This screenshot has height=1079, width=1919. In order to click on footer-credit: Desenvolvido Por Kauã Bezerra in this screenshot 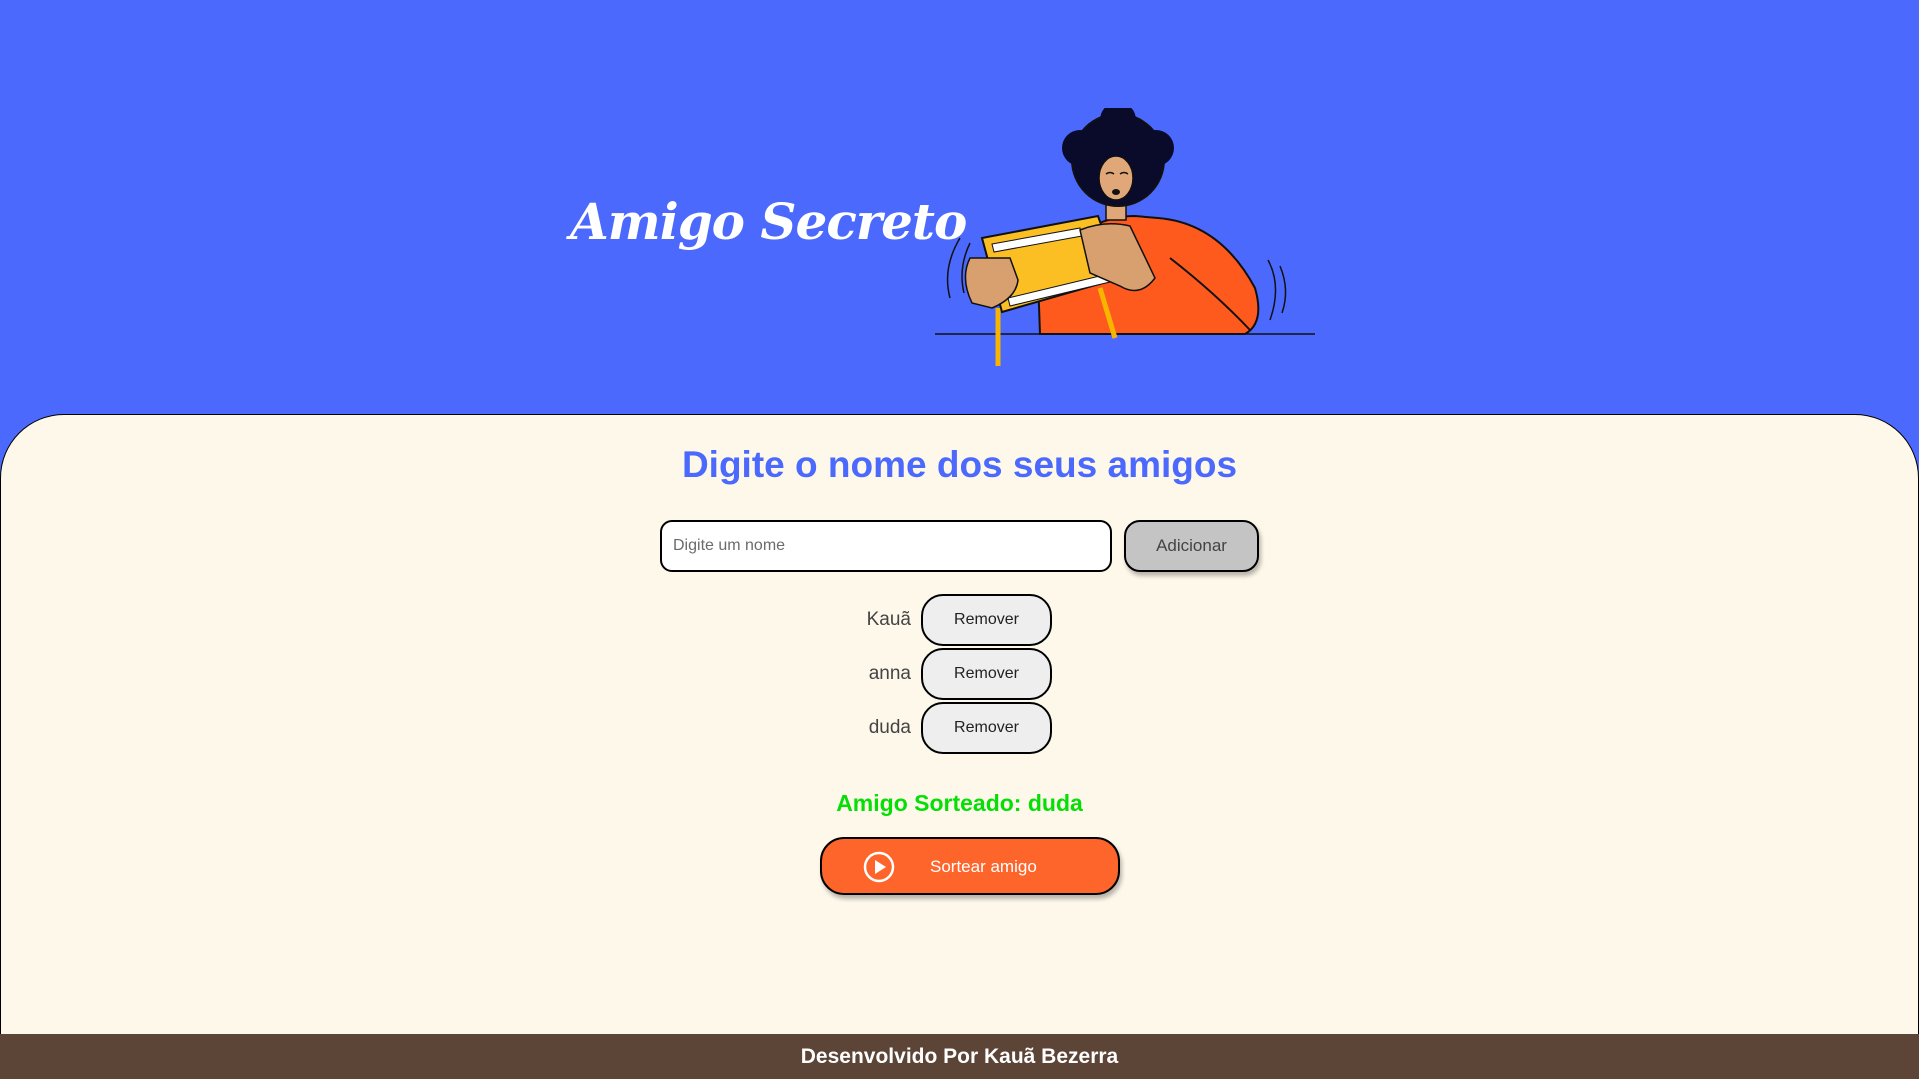, I will do `click(959, 1056)`.